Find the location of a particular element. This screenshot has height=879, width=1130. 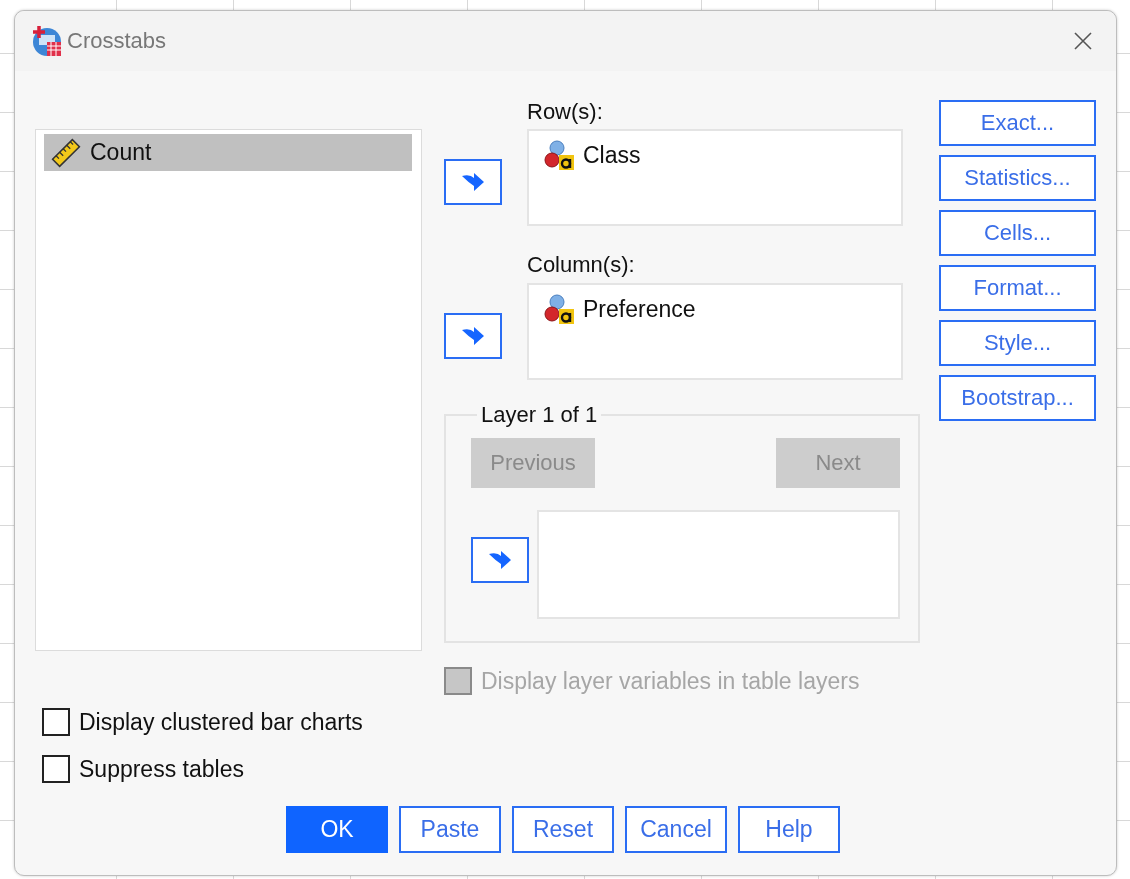

dialog-button: Reset is located at coordinates (563, 829).